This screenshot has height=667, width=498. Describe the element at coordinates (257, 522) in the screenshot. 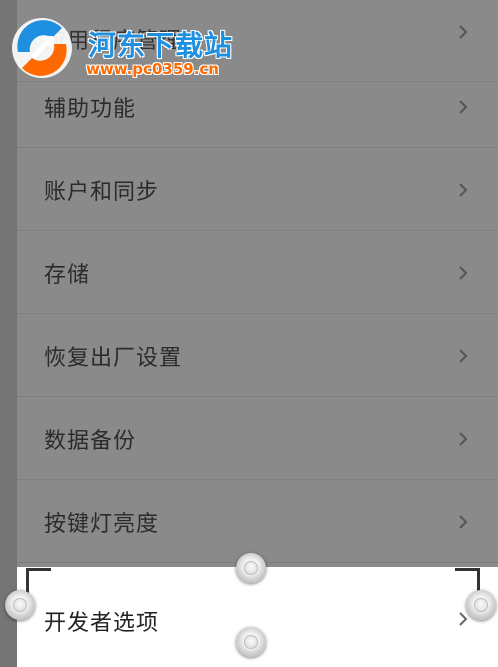

I see `settings-item-key-light-brightness: 按键灯亮度` at that location.